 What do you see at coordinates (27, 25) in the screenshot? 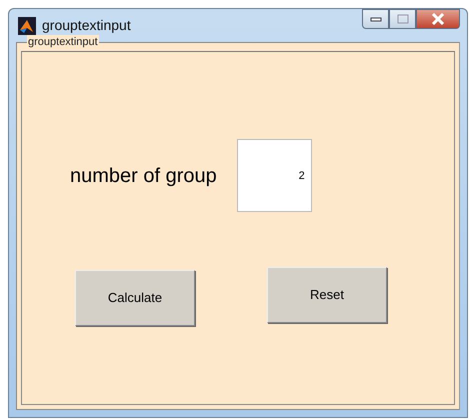
I see `app-icon` at bounding box center [27, 25].